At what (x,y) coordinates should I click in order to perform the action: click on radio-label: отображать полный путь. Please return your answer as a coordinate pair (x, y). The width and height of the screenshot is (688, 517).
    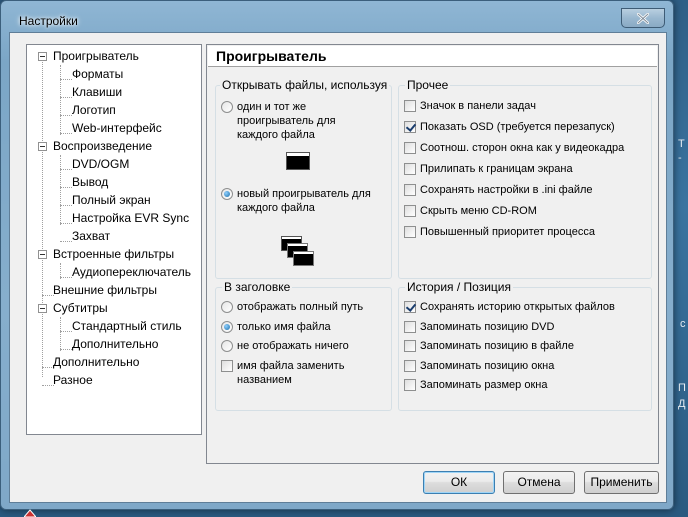
    Looking at the image, I should click on (300, 307).